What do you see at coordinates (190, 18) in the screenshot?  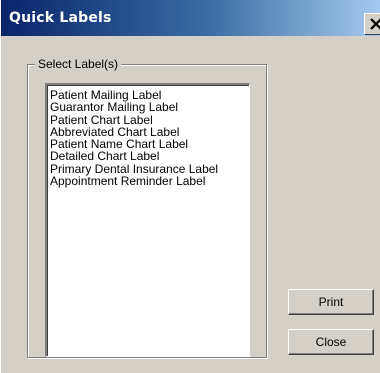 I see `title-bar: Quick Labels` at bounding box center [190, 18].